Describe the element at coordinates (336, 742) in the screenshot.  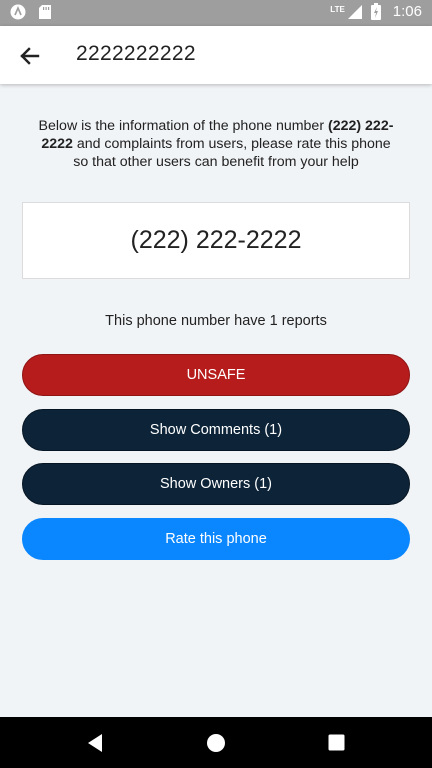
I see `nav-recents-icon` at that location.